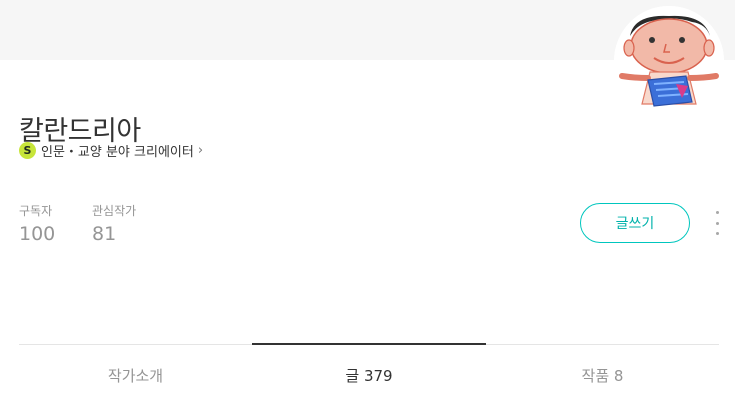 This screenshot has height=406, width=735. I want to click on following-count: 81, so click(104, 234).